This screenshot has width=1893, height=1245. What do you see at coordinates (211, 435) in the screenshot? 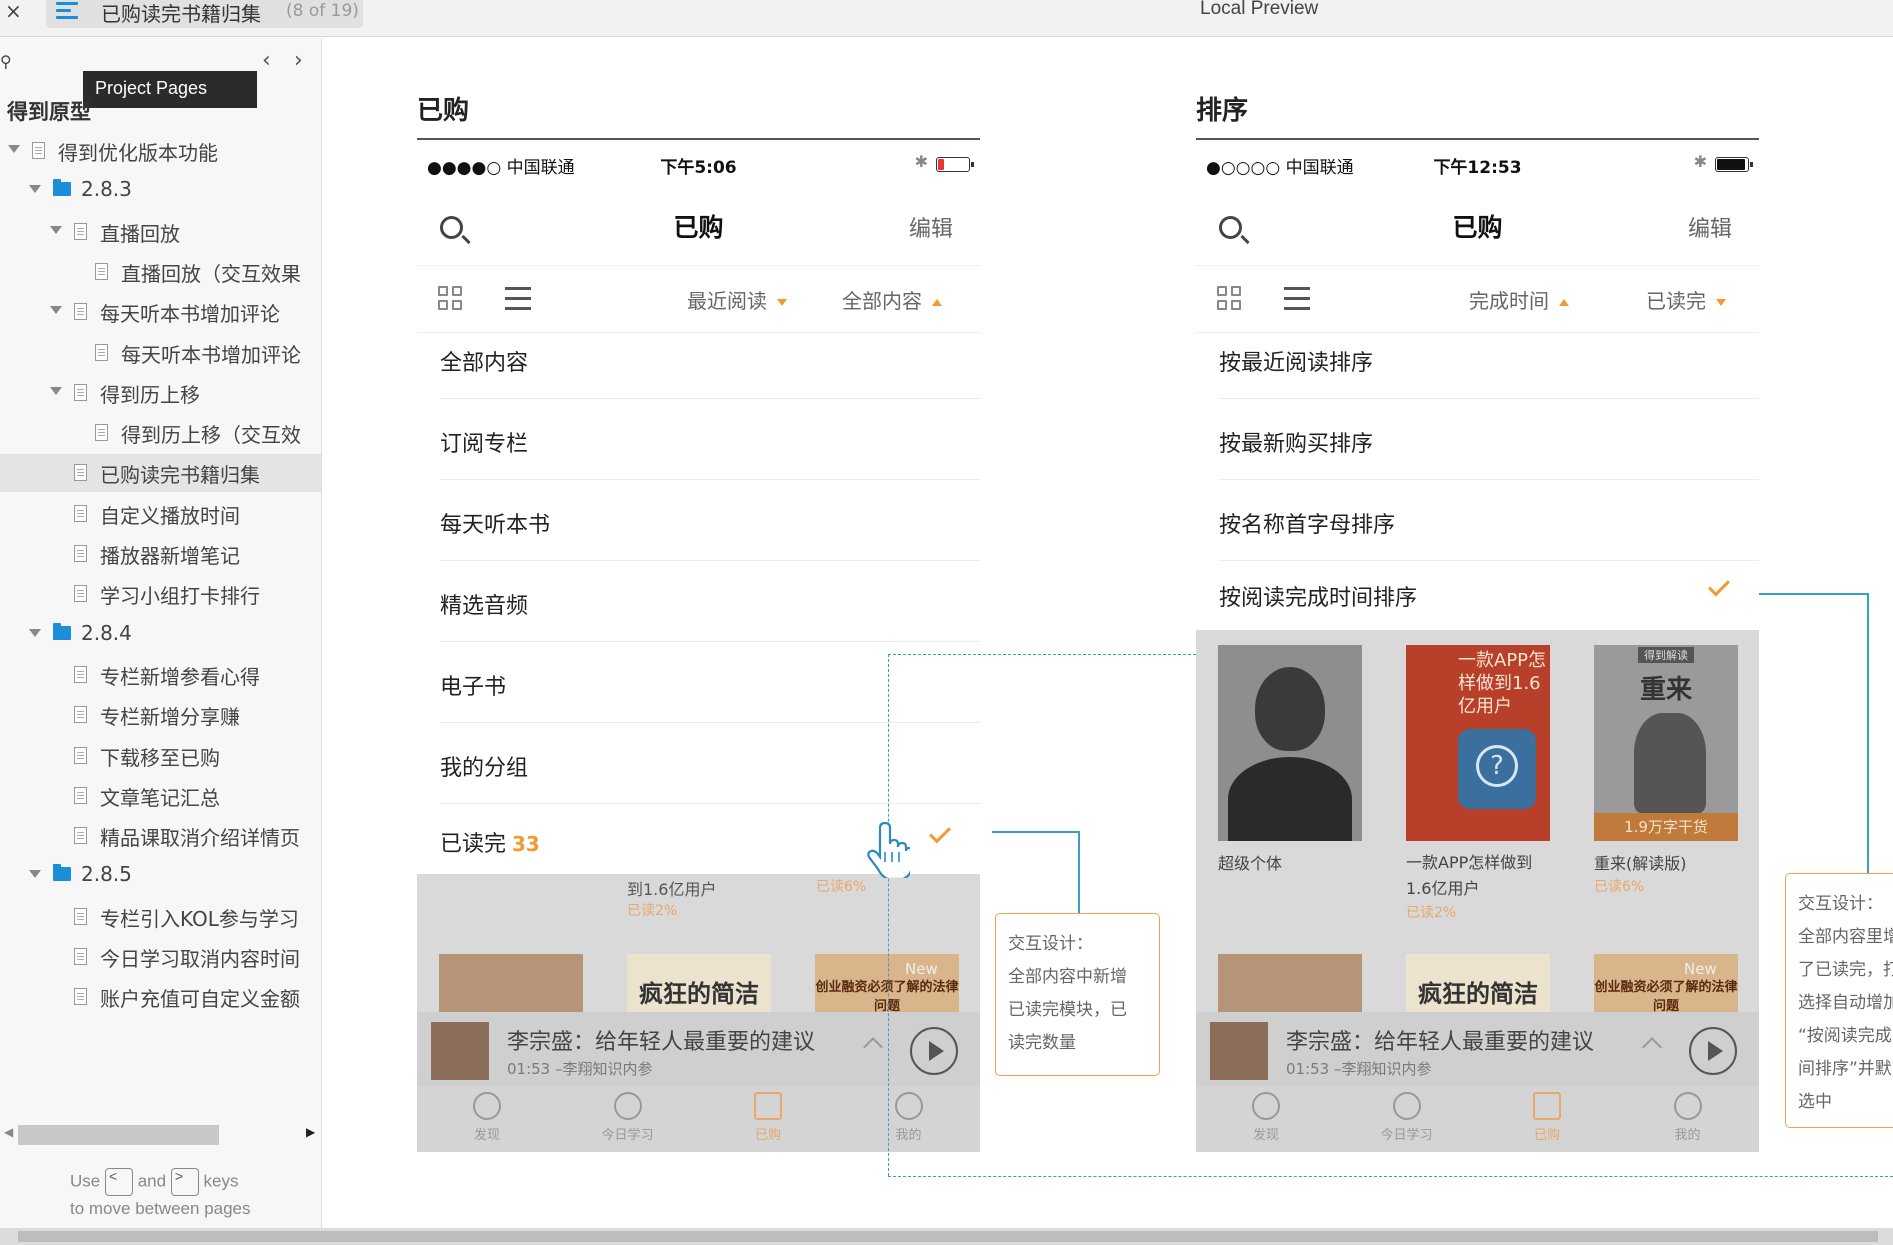
I see `tree-item-label: 得到历上移（交互效` at bounding box center [211, 435].